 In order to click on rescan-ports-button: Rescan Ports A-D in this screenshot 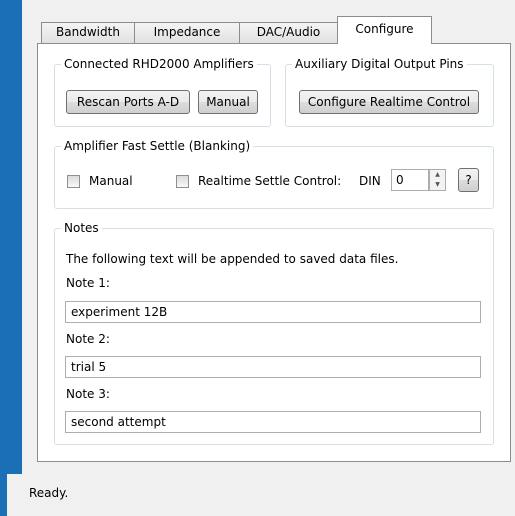, I will do `click(128, 102)`.